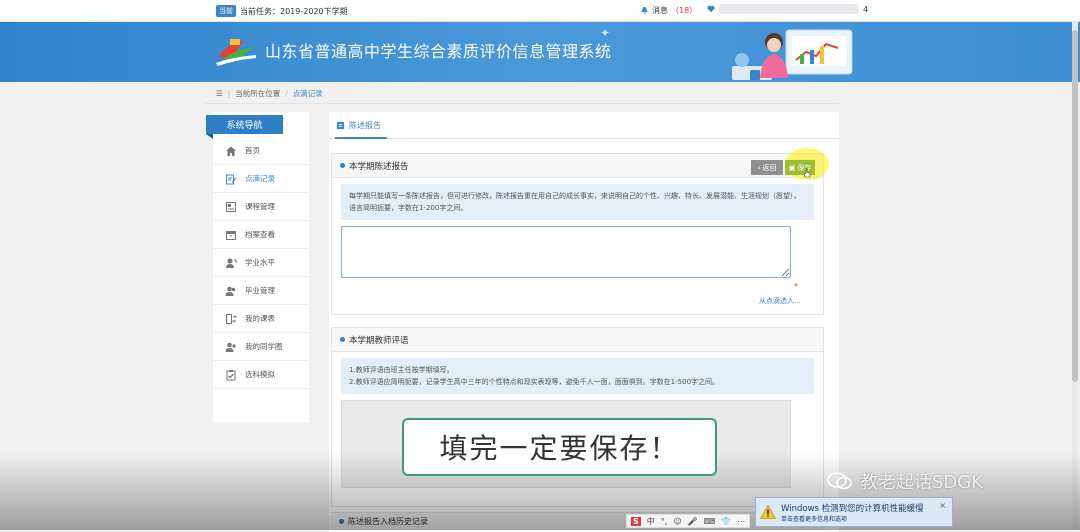 The image size is (1080, 532). What do you see at coordinates (522, 103) in the screenshot?
I see `breadcrumb-divider` at bounding box center [522, 103].